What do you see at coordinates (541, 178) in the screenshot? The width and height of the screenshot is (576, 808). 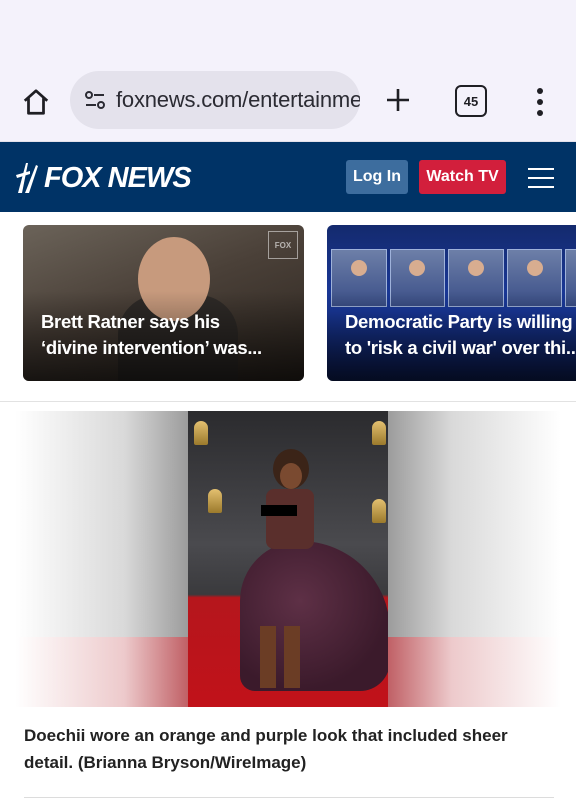 I see `hamburger-menu-icon` at bounding box center [541, 178].